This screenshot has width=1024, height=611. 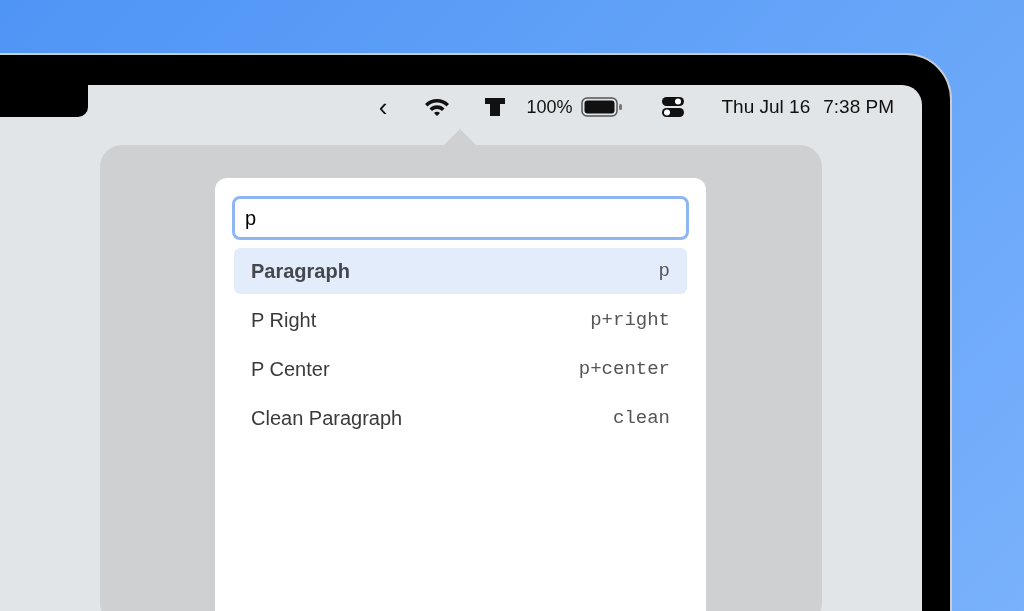 I want to click on result-label: P Right, so click(x=284, y=320).